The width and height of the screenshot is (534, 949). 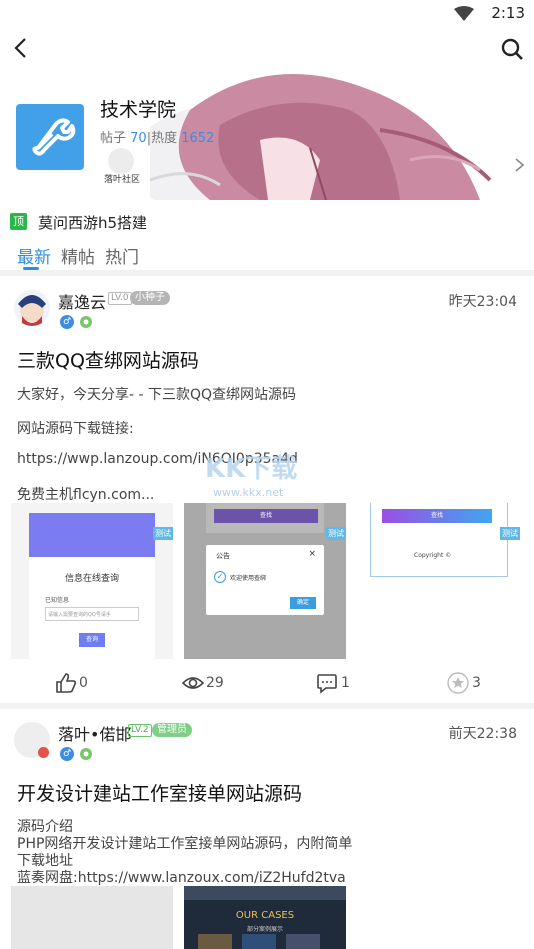 I want to click on wrench-icon, so click(x=54, y=137).